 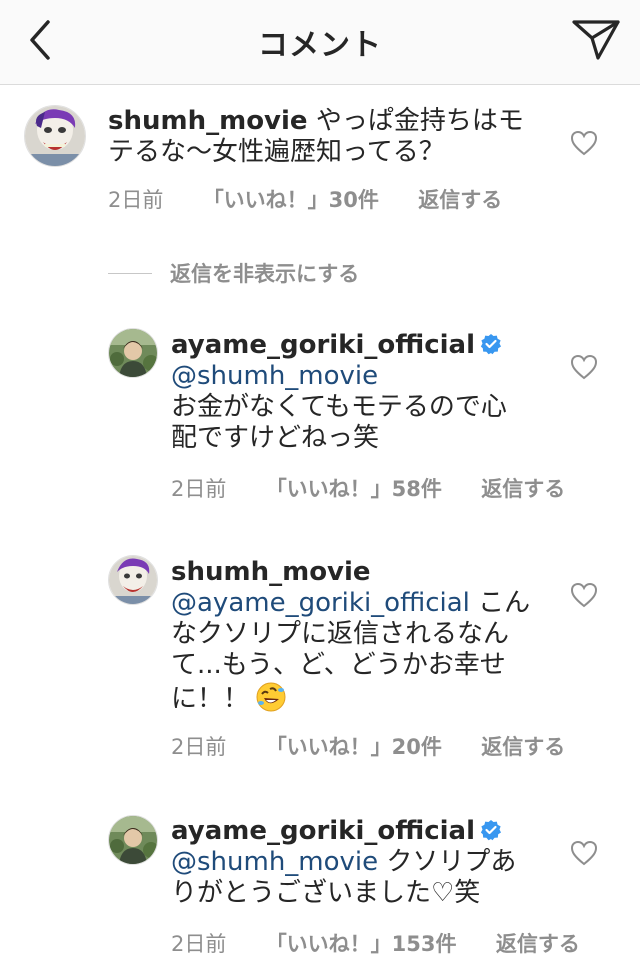 What do you see at coordinates (320, 603) in the screenshot?
I see `mention-link: @ayame_goriki_official` at bounding box center [320, 603].